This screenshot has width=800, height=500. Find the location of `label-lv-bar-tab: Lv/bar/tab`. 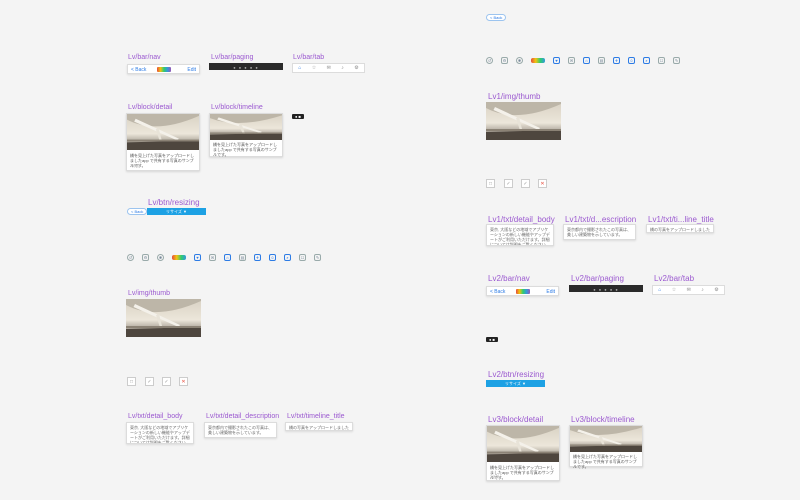

label-lv-bar-tab: Lv/bar/tab is located at coordinates (309, 57).